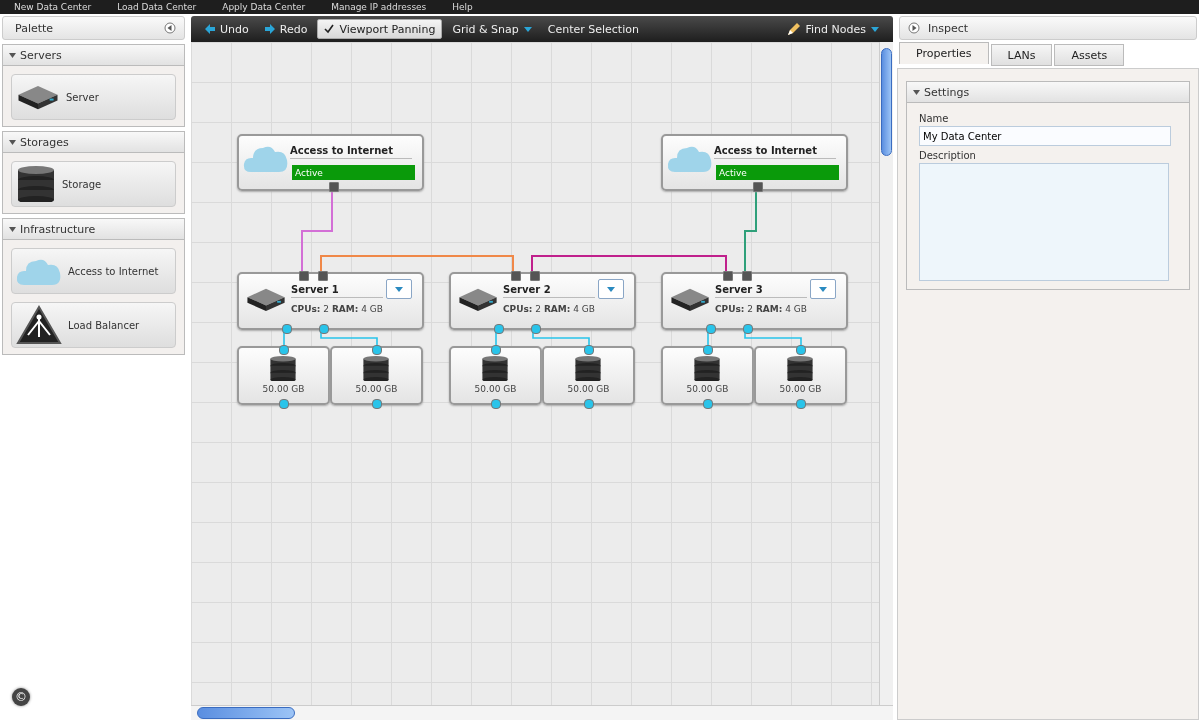 The image size is (1199, 720). Describe the element at coordinates (886, 373) in the screenshot. I see `vertical-scrollbar` at that location.